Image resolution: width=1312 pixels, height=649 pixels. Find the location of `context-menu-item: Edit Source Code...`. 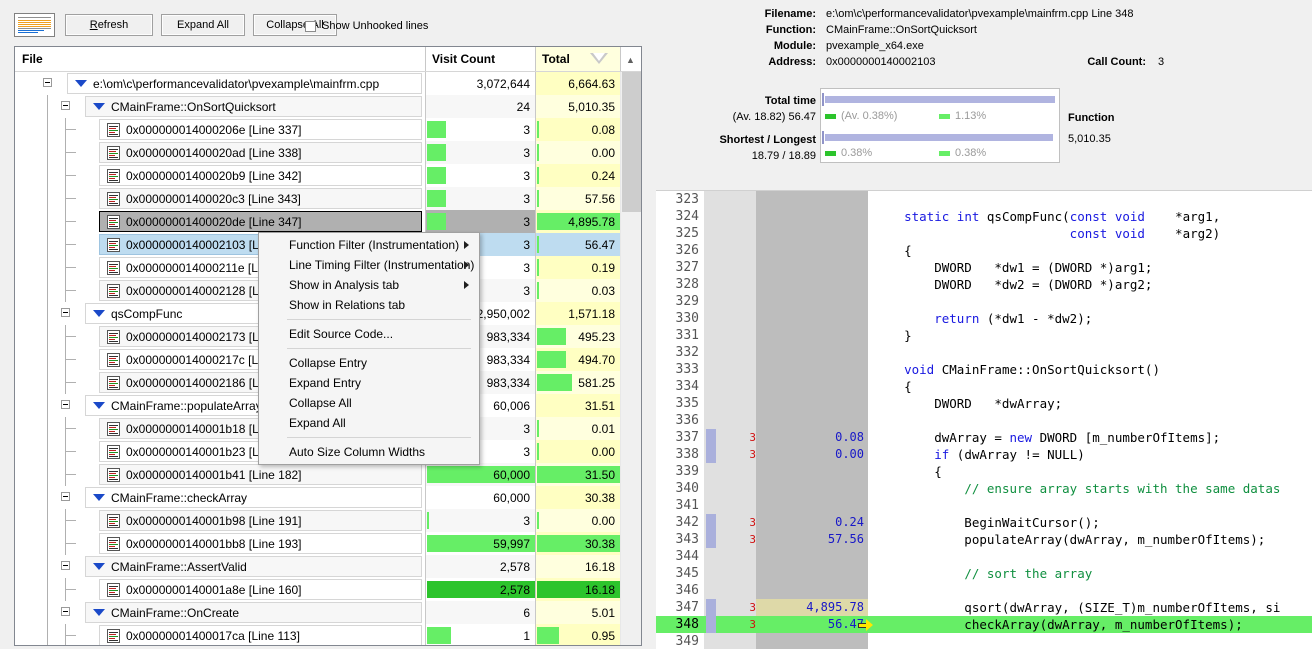

context-menu-item: Edit Source Code... is located at coordinates (369, 334).